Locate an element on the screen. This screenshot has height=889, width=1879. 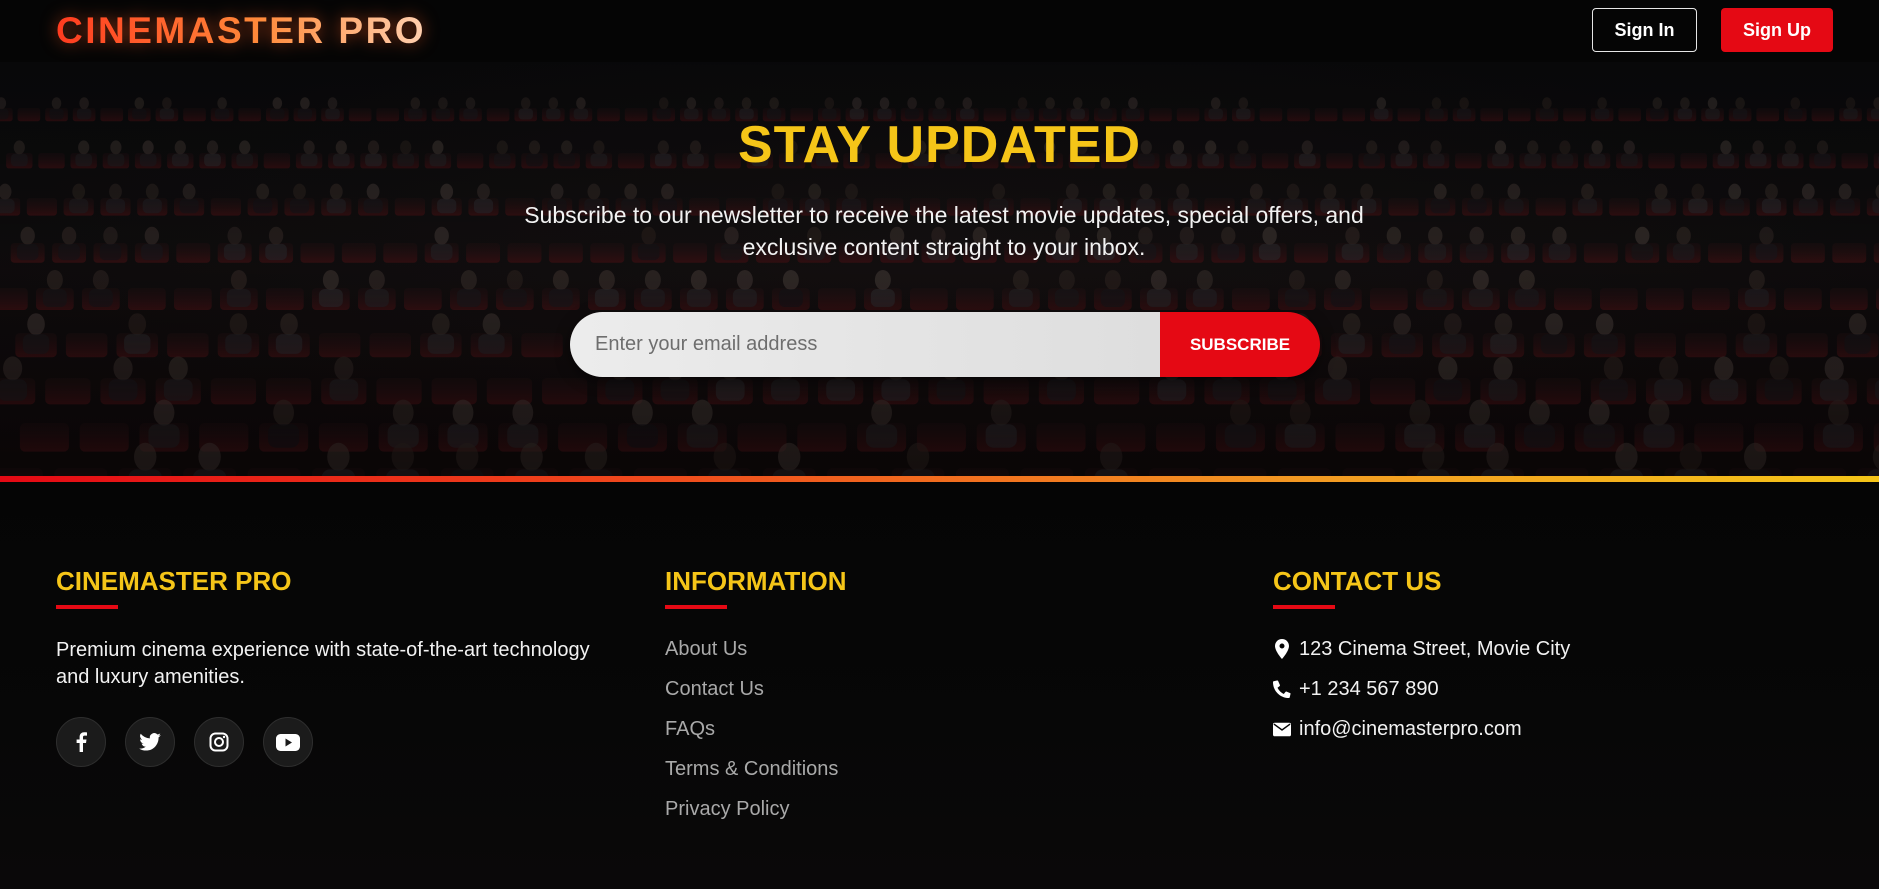
sign-up-button: Sign Up is located at coordinates (1777, 30).